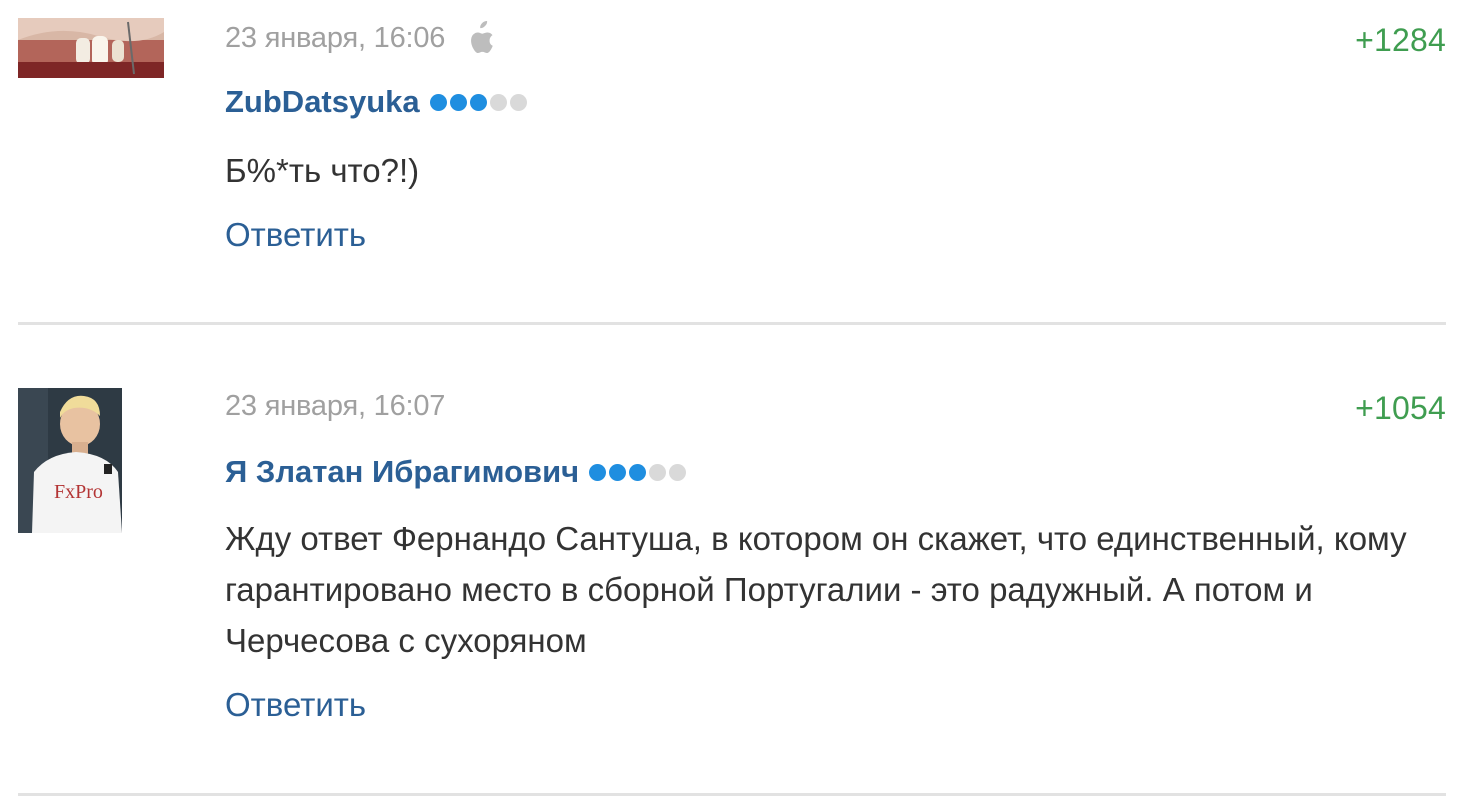 Image resolution: width=1460 pixels, height=807 pixels. Describe the element at coordinates (322, 170) in the screenshot. I see `comment-text: Б%*ть что?!)` at that location.